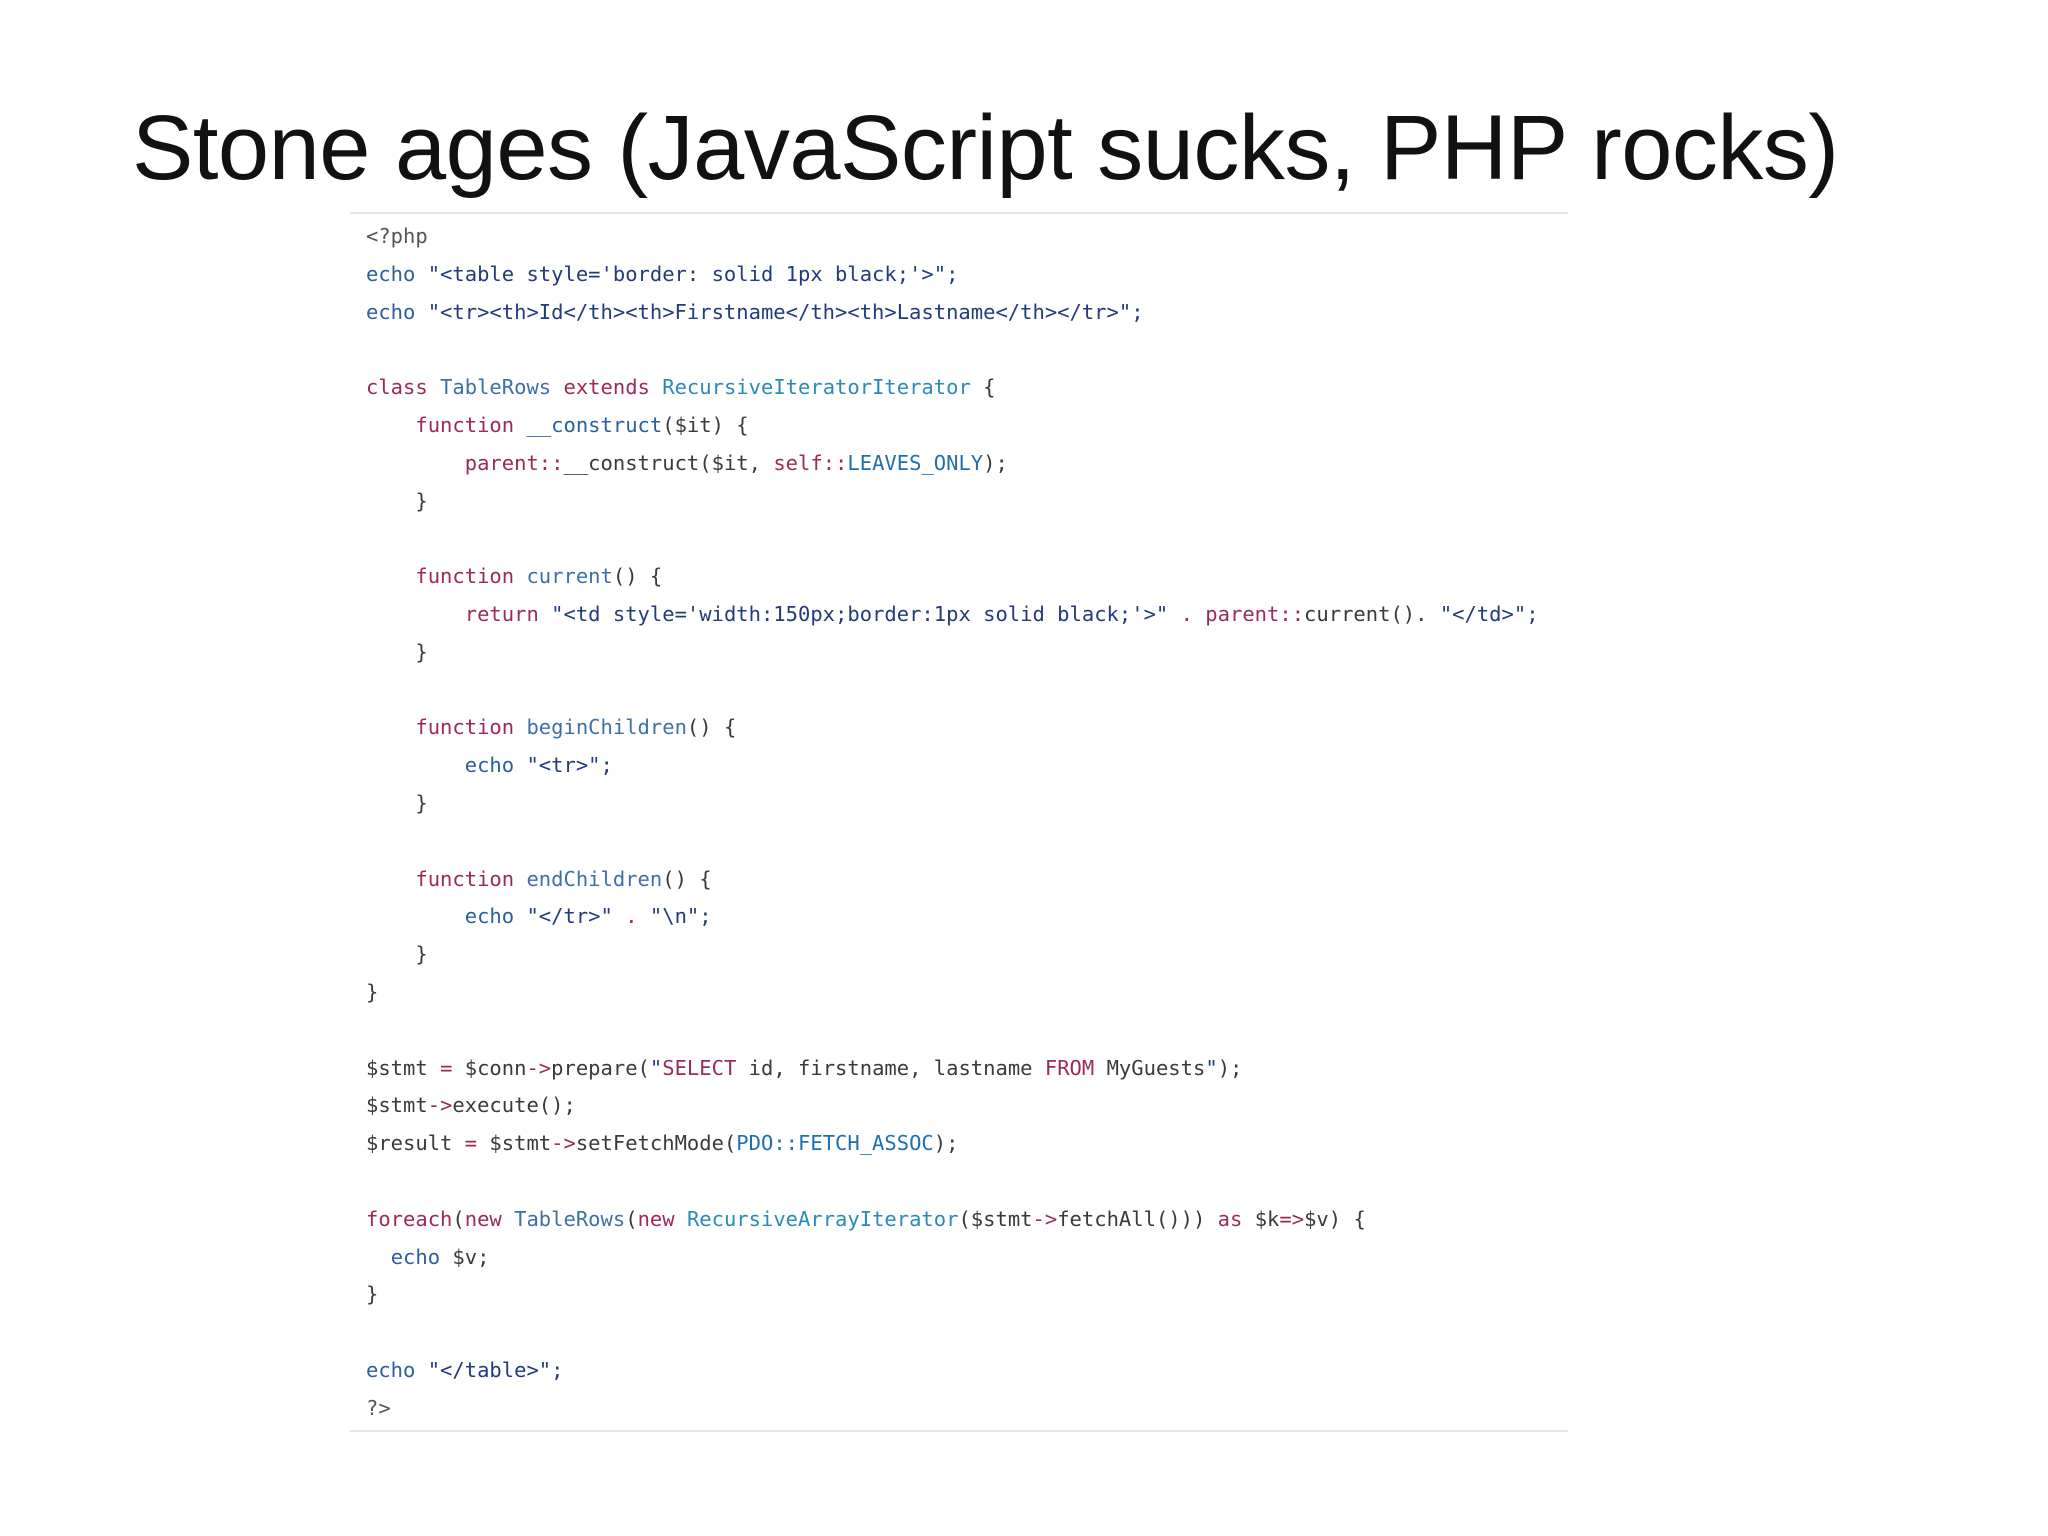 The width and height of the screenshot is (2048, 1536). What do you see at coordinates (1261, 1218) in the screenshot?
I see `code-token: $k` at bounding box center [1261, 1218].